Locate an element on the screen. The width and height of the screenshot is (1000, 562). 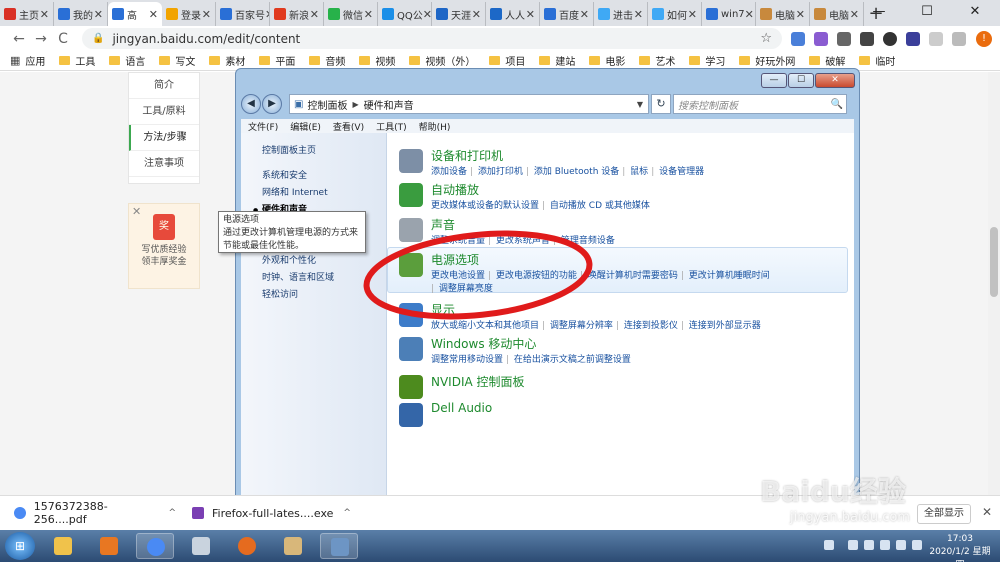
minimize-button: — is located at coordinates (879, 12).